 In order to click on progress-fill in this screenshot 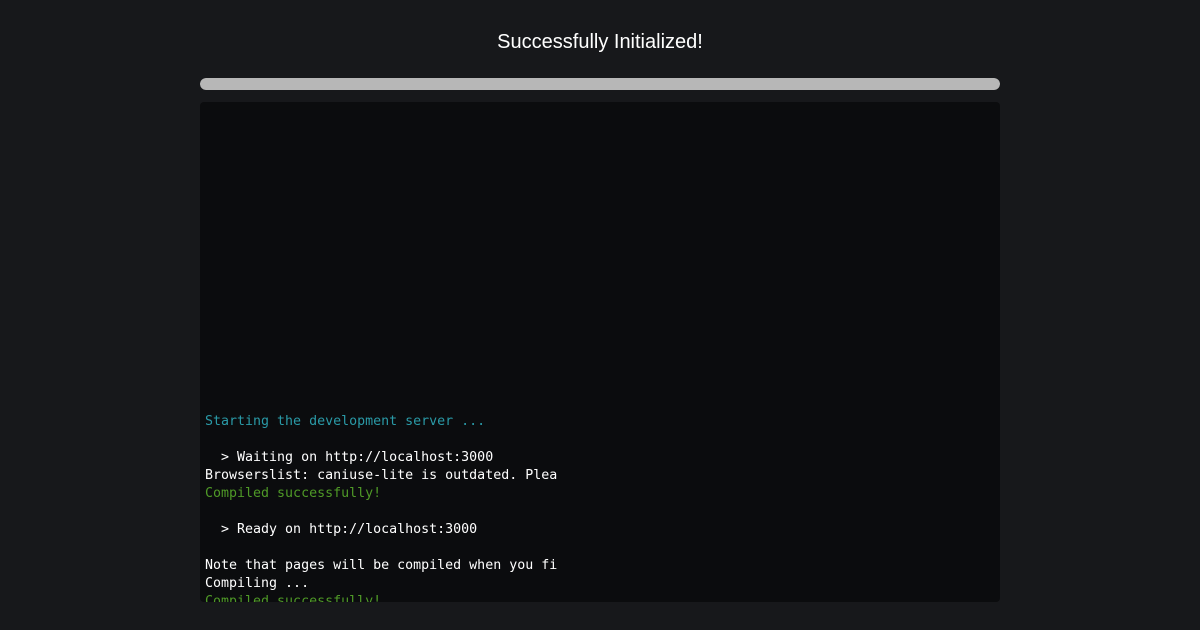, I will do `click(600, 84)`.